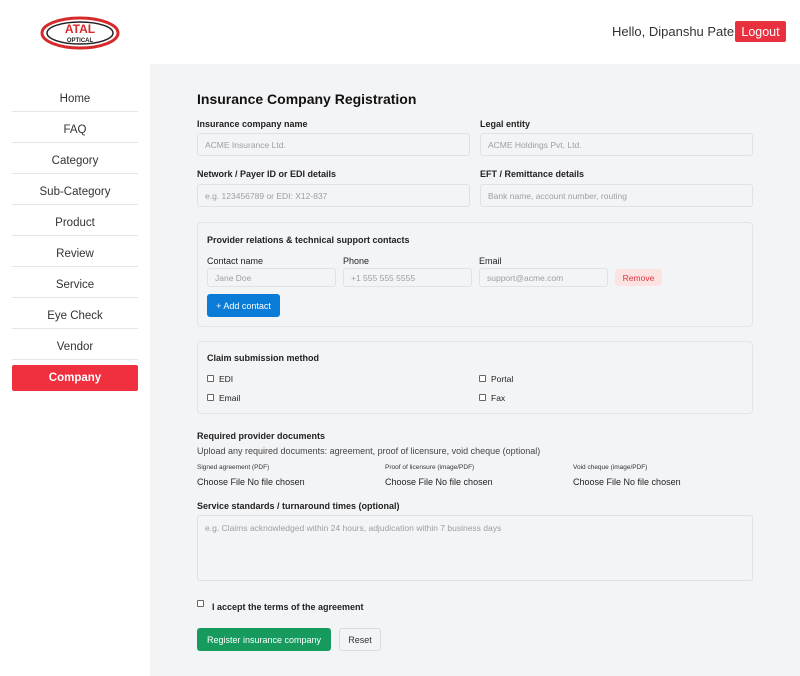 This screenshot has height=676, width=800. Describe the element at coordinates (75, 378) in the screenshot. I see `sidebar-item-company: Company` at that location.